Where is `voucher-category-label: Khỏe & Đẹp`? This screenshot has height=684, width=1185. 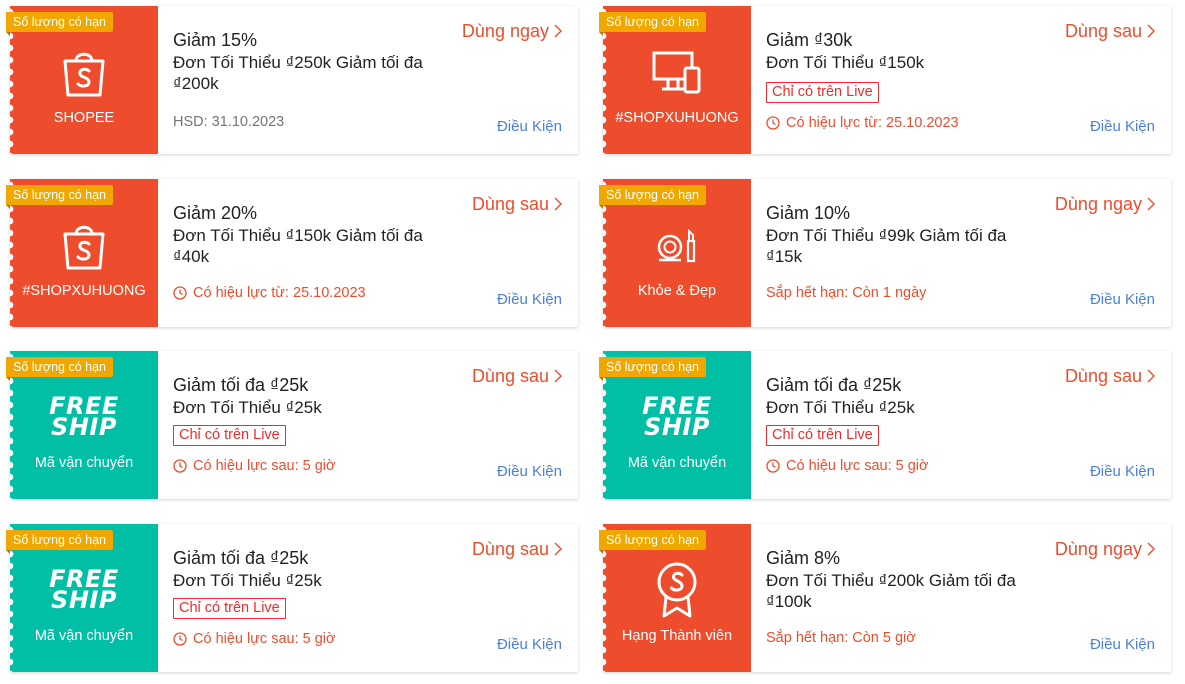 voucher-category-label: Khỏe & Đẹp is located at coordinates (677, 291).